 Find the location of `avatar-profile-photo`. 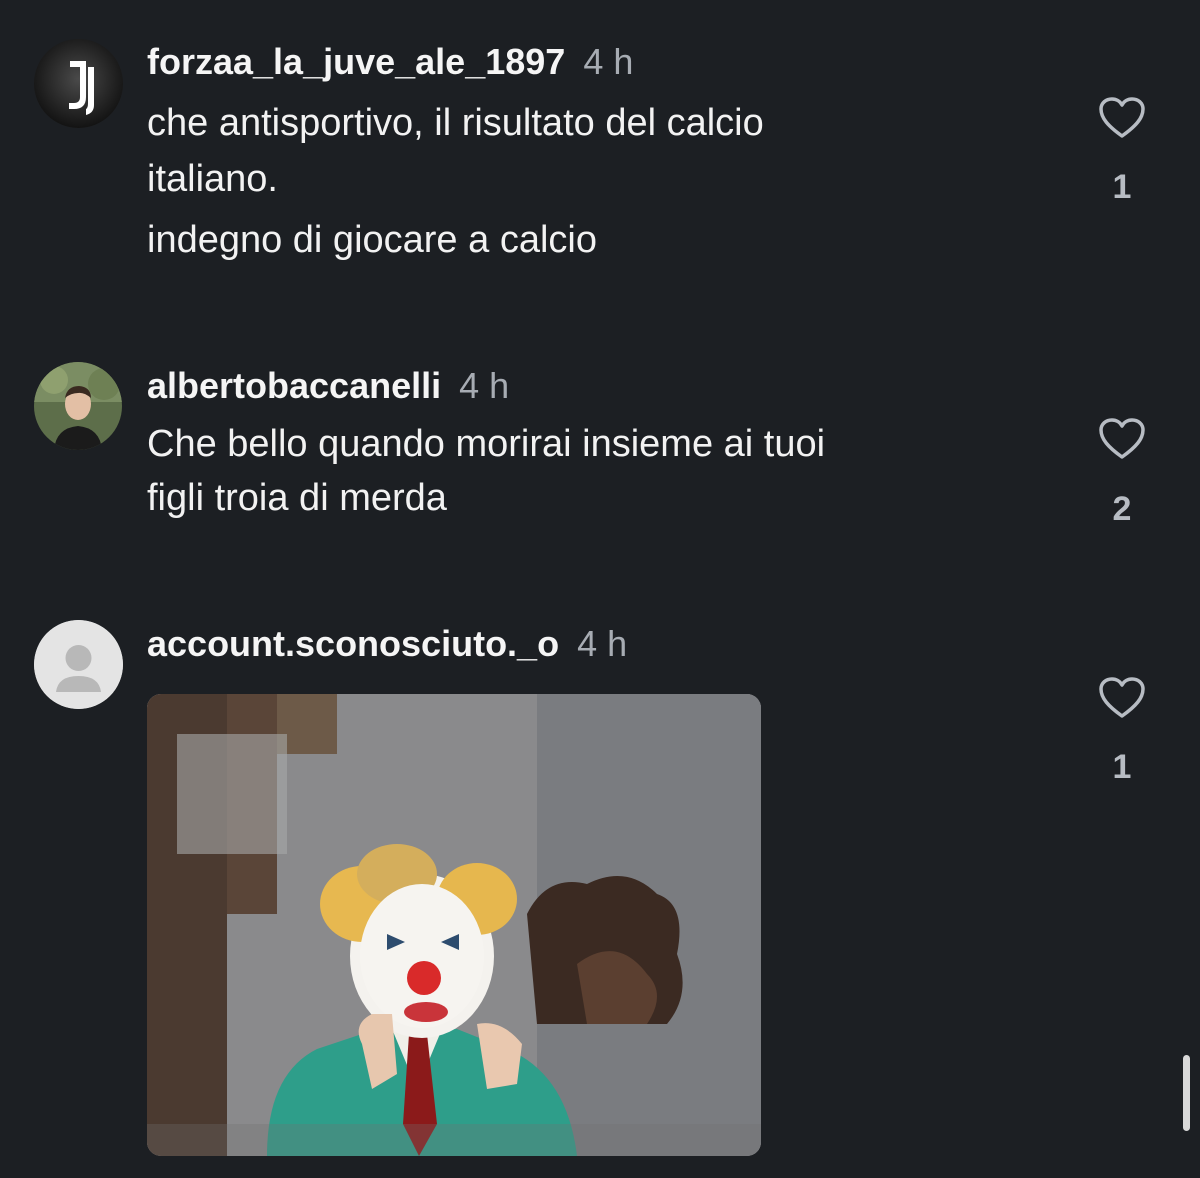

avatar-profile-photo is located at coordinates (78, 406).